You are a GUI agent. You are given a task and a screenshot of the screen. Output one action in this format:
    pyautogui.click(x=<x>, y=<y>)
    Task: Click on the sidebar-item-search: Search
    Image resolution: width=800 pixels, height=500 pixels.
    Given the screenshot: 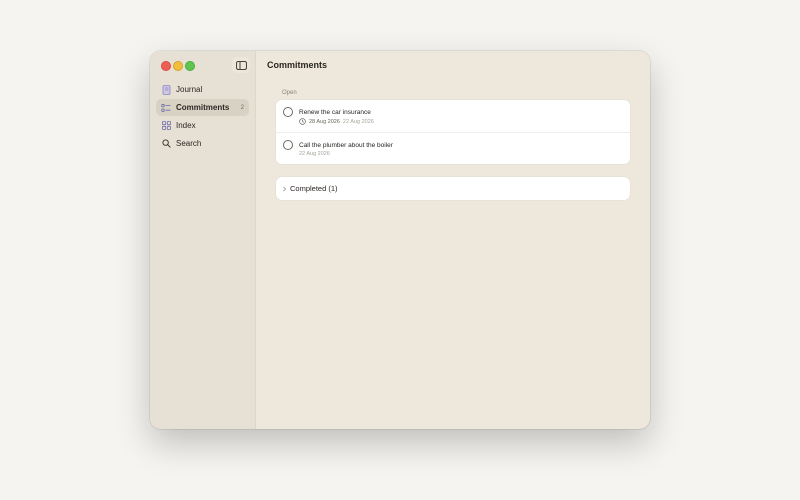 What is the action you would take?
    pyautogui.click(x=202, y=143)
    